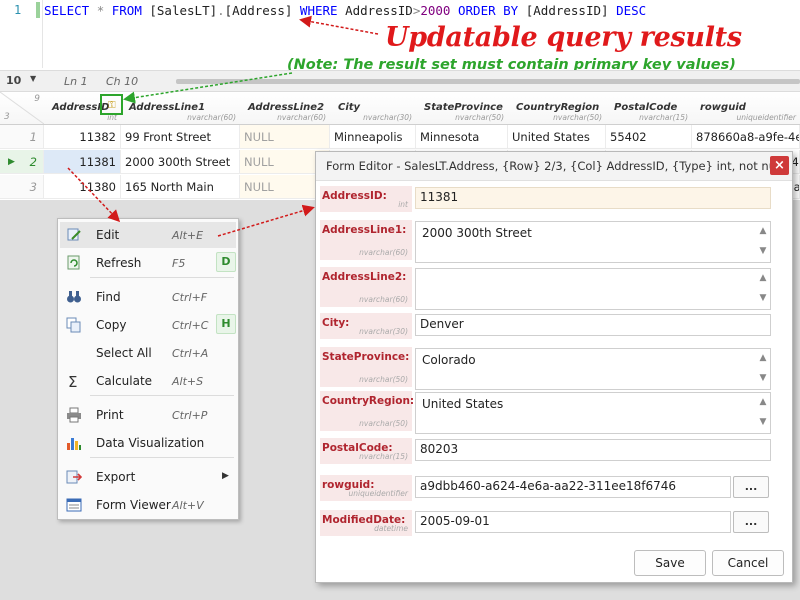  I want to click on menu-item-shortcut: Alt+S, so click(188, 381).